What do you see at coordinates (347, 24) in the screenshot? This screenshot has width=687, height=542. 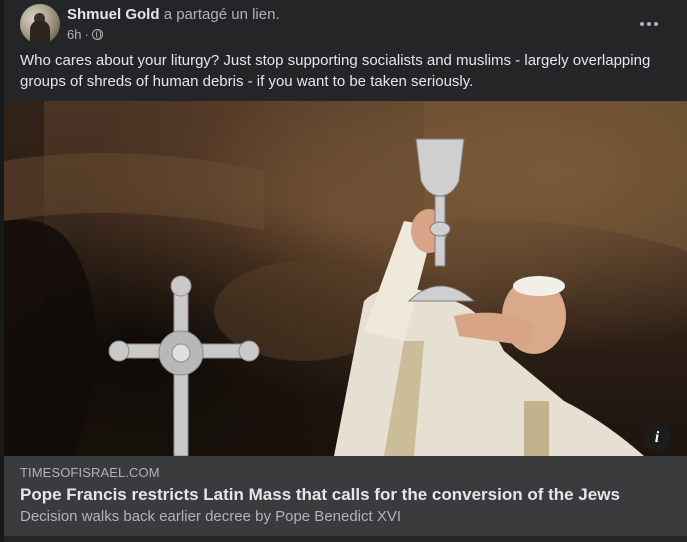 I see `post-header: Shmuel Gold a partagé un lien. 6h ·` at bounding box center [347, 24].